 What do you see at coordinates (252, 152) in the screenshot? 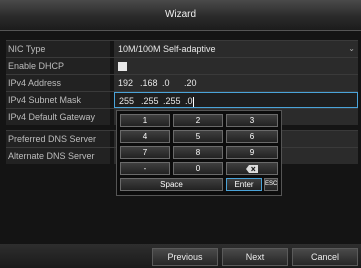
I see `key-9: 9` at bounding box center [252, 152].